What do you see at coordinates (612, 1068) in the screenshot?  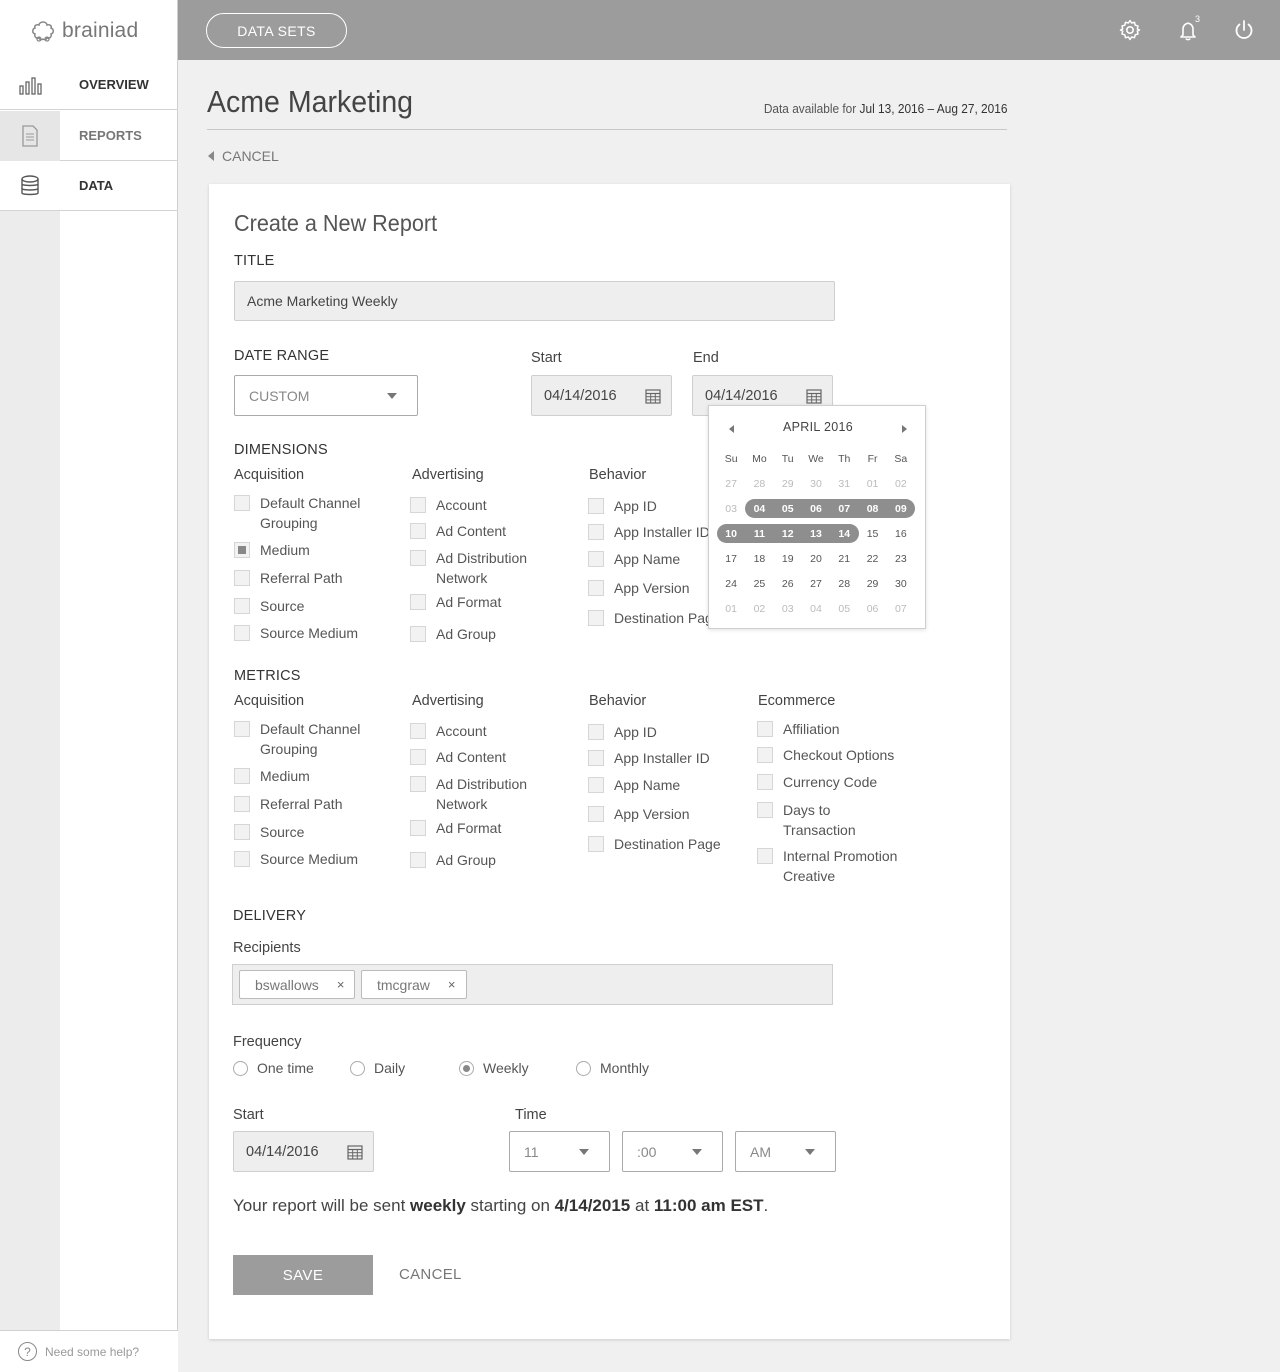 I see `frequency-option-monthly: Monthly` at bounding box center [612, 1068].